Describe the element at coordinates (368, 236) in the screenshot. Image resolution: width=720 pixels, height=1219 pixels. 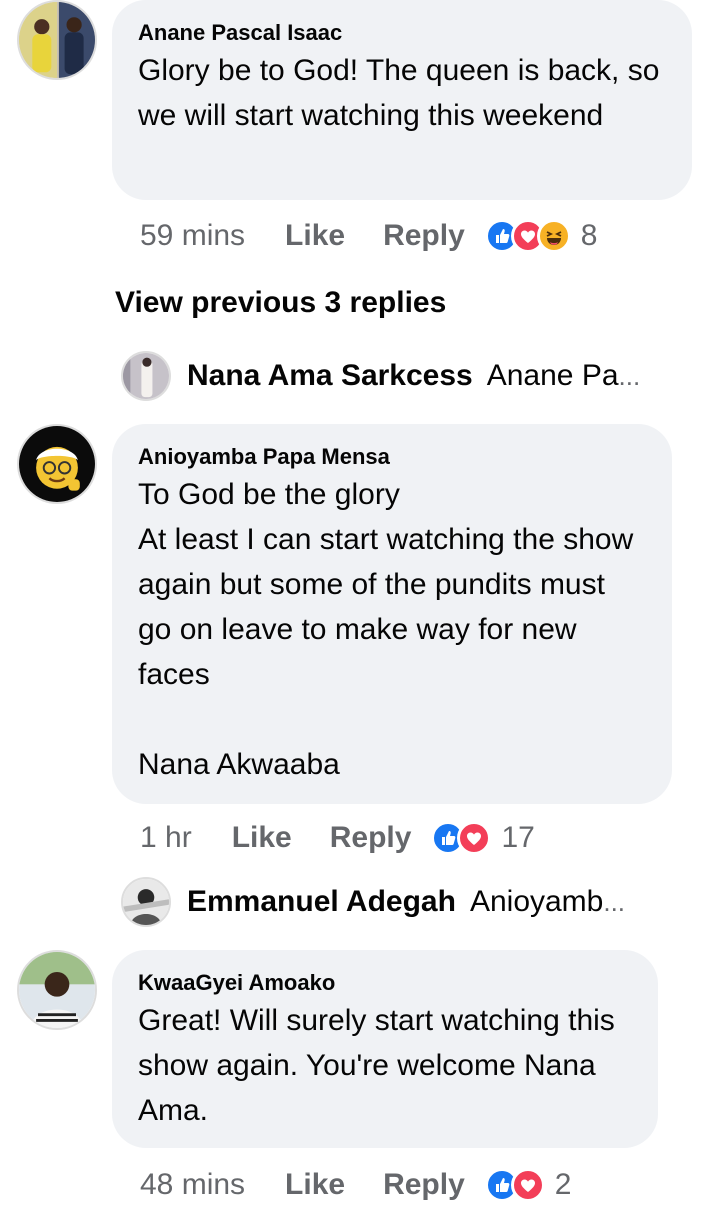
I see `comment-meta: 59 mins Like Reply 8` at that location.